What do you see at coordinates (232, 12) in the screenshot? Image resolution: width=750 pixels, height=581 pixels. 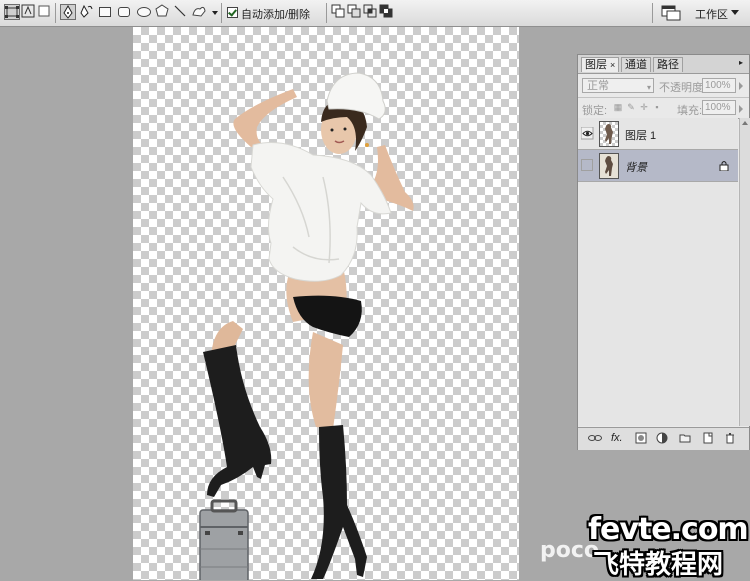 I see `auto-add-delete-checkbox` at bounding box center [232, 12].